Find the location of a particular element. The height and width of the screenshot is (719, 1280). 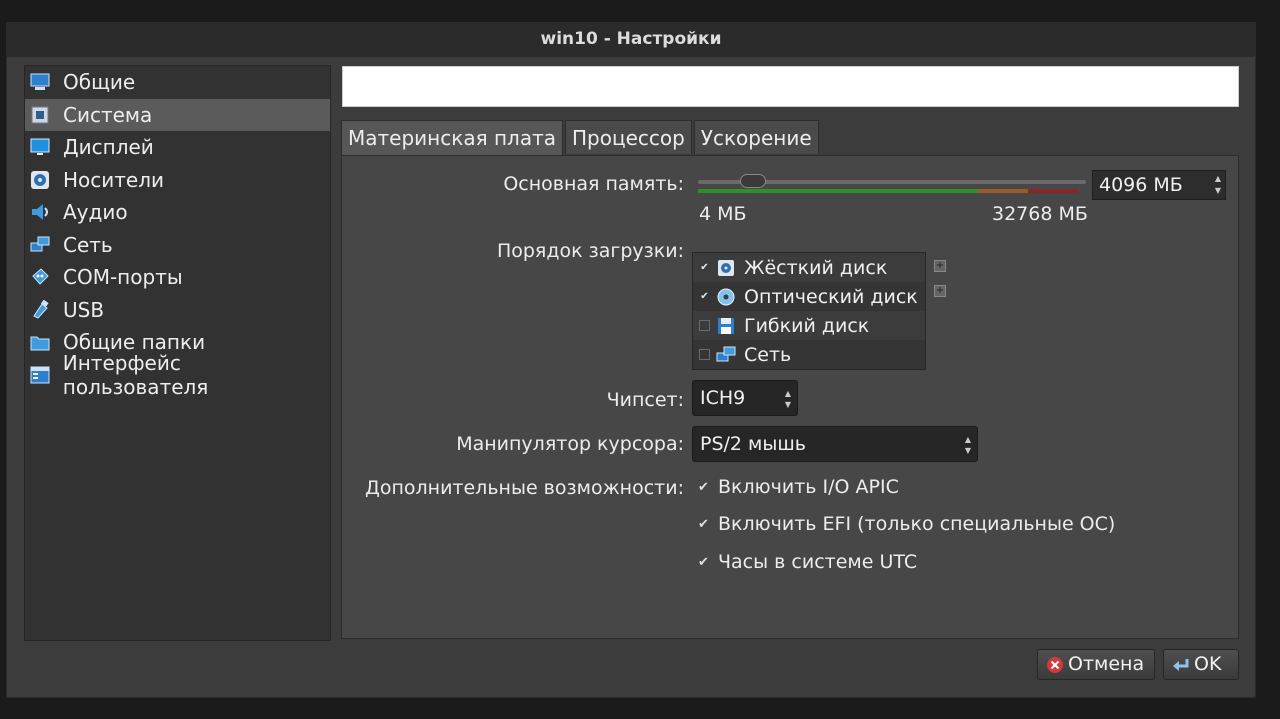

enter-arrow-icon is located at coordinates (1181, 665).